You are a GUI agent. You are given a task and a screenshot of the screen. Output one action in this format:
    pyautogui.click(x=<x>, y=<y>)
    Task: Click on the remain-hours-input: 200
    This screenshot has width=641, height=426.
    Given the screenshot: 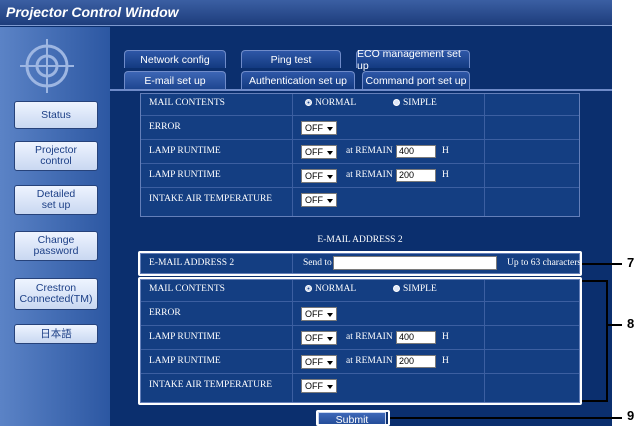 What is the action you would take?
    pyautogui.click(x=416, y=175)
    